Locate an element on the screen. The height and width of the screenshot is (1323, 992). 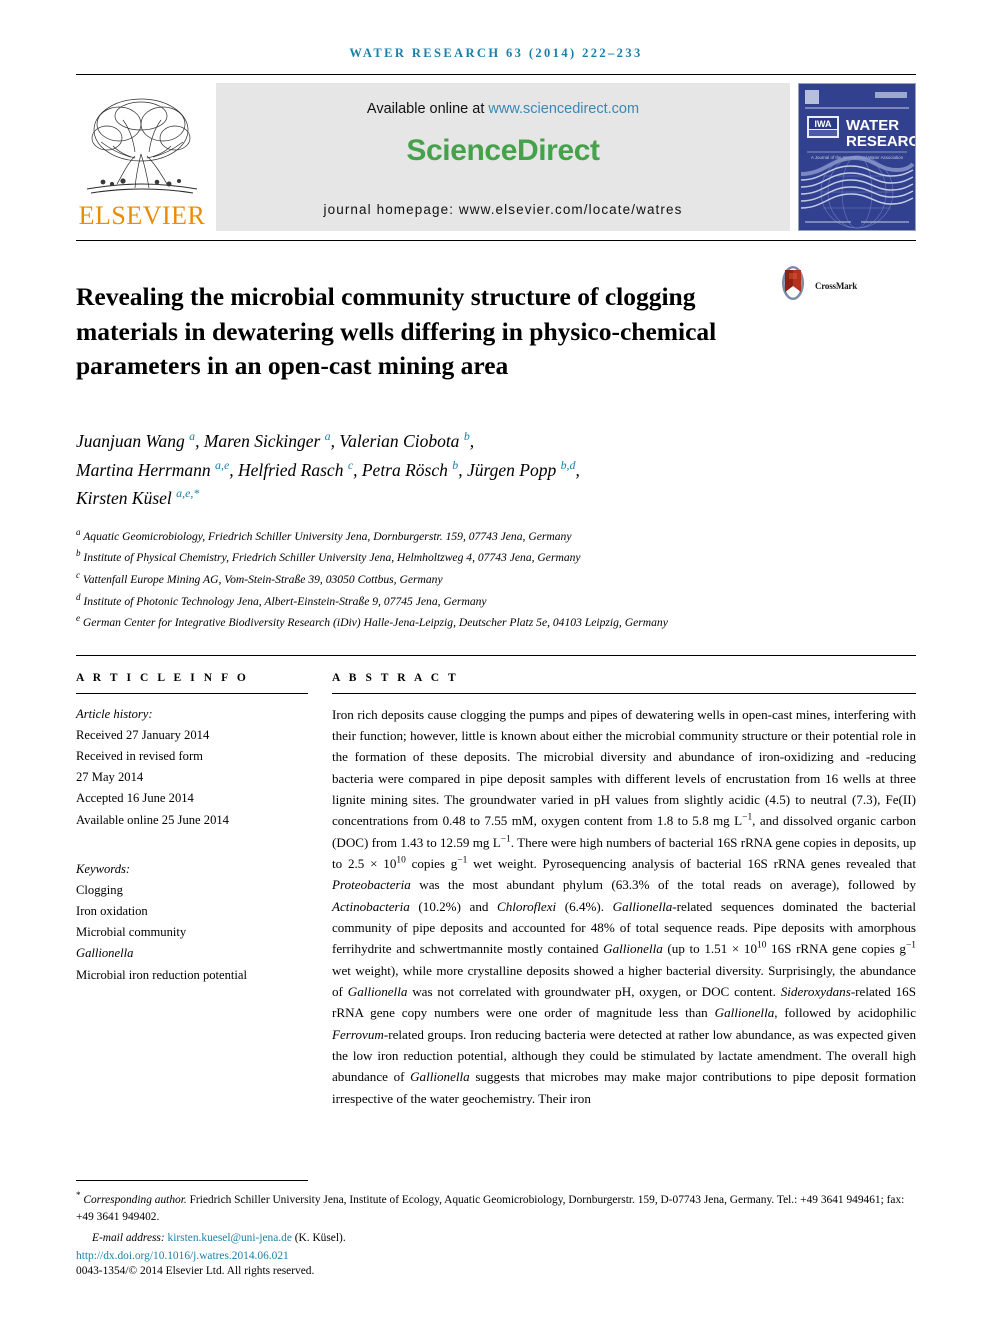
email-label: E-mail address: is located at coordinates (128, 1237).